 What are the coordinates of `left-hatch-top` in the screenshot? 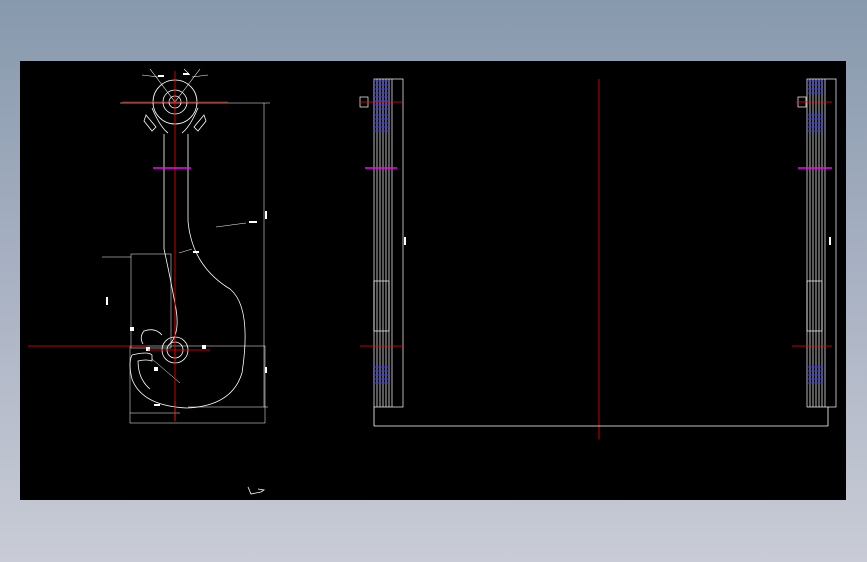 It's located at (381, 232).